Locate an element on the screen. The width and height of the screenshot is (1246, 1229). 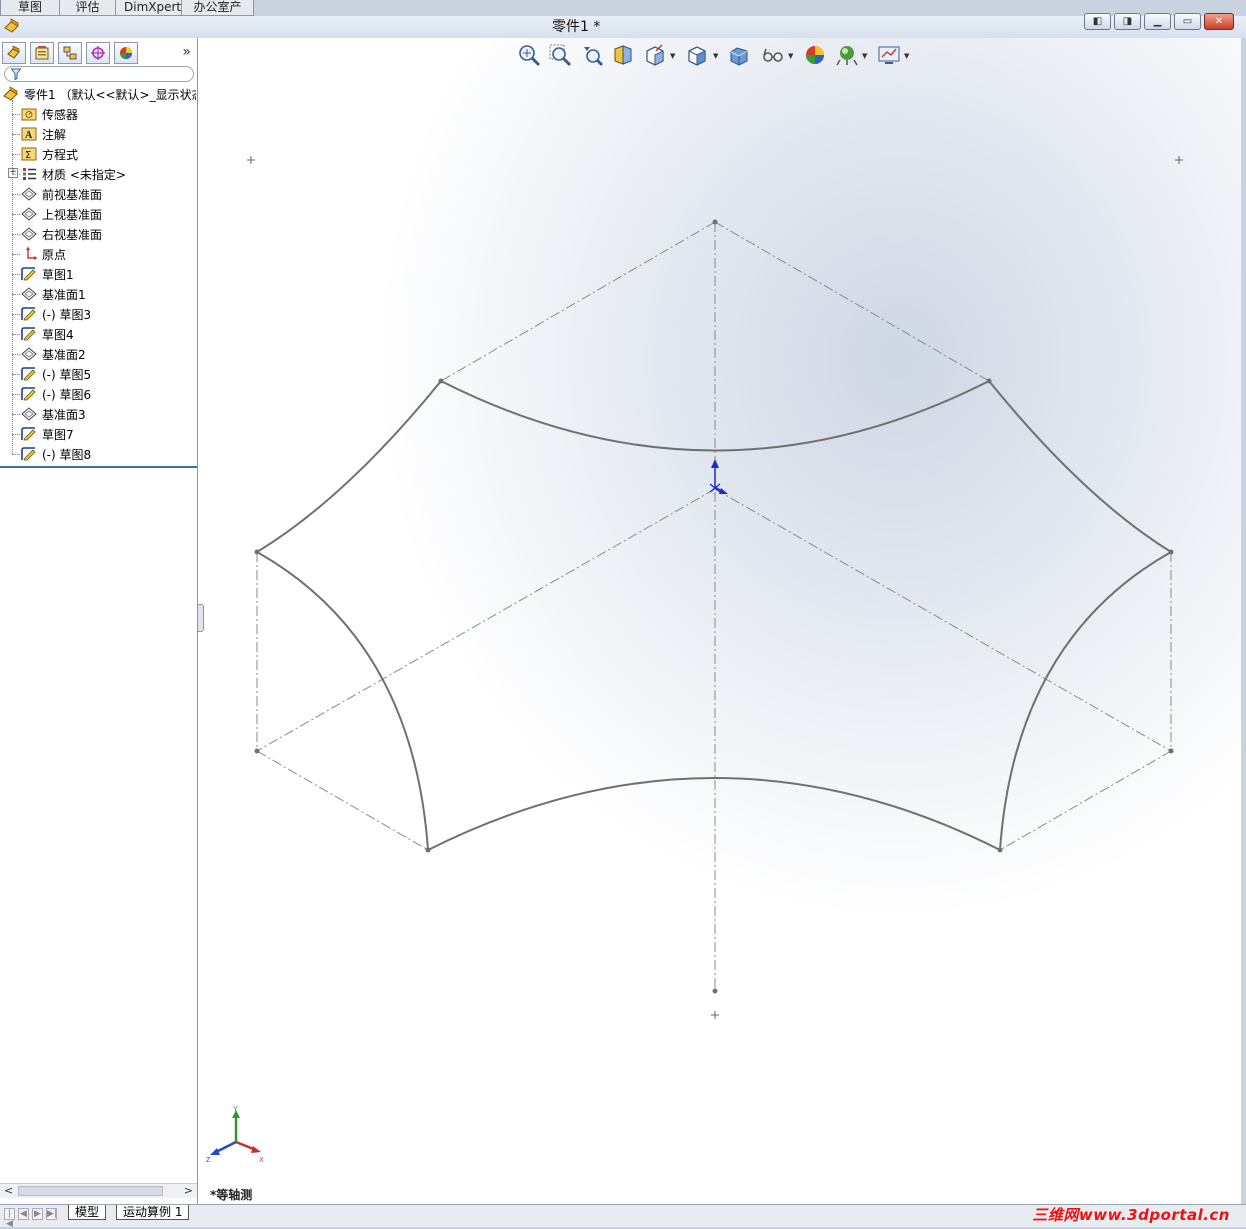
tree-item-label: 前视基准面 is located at coordinates (72, 194).